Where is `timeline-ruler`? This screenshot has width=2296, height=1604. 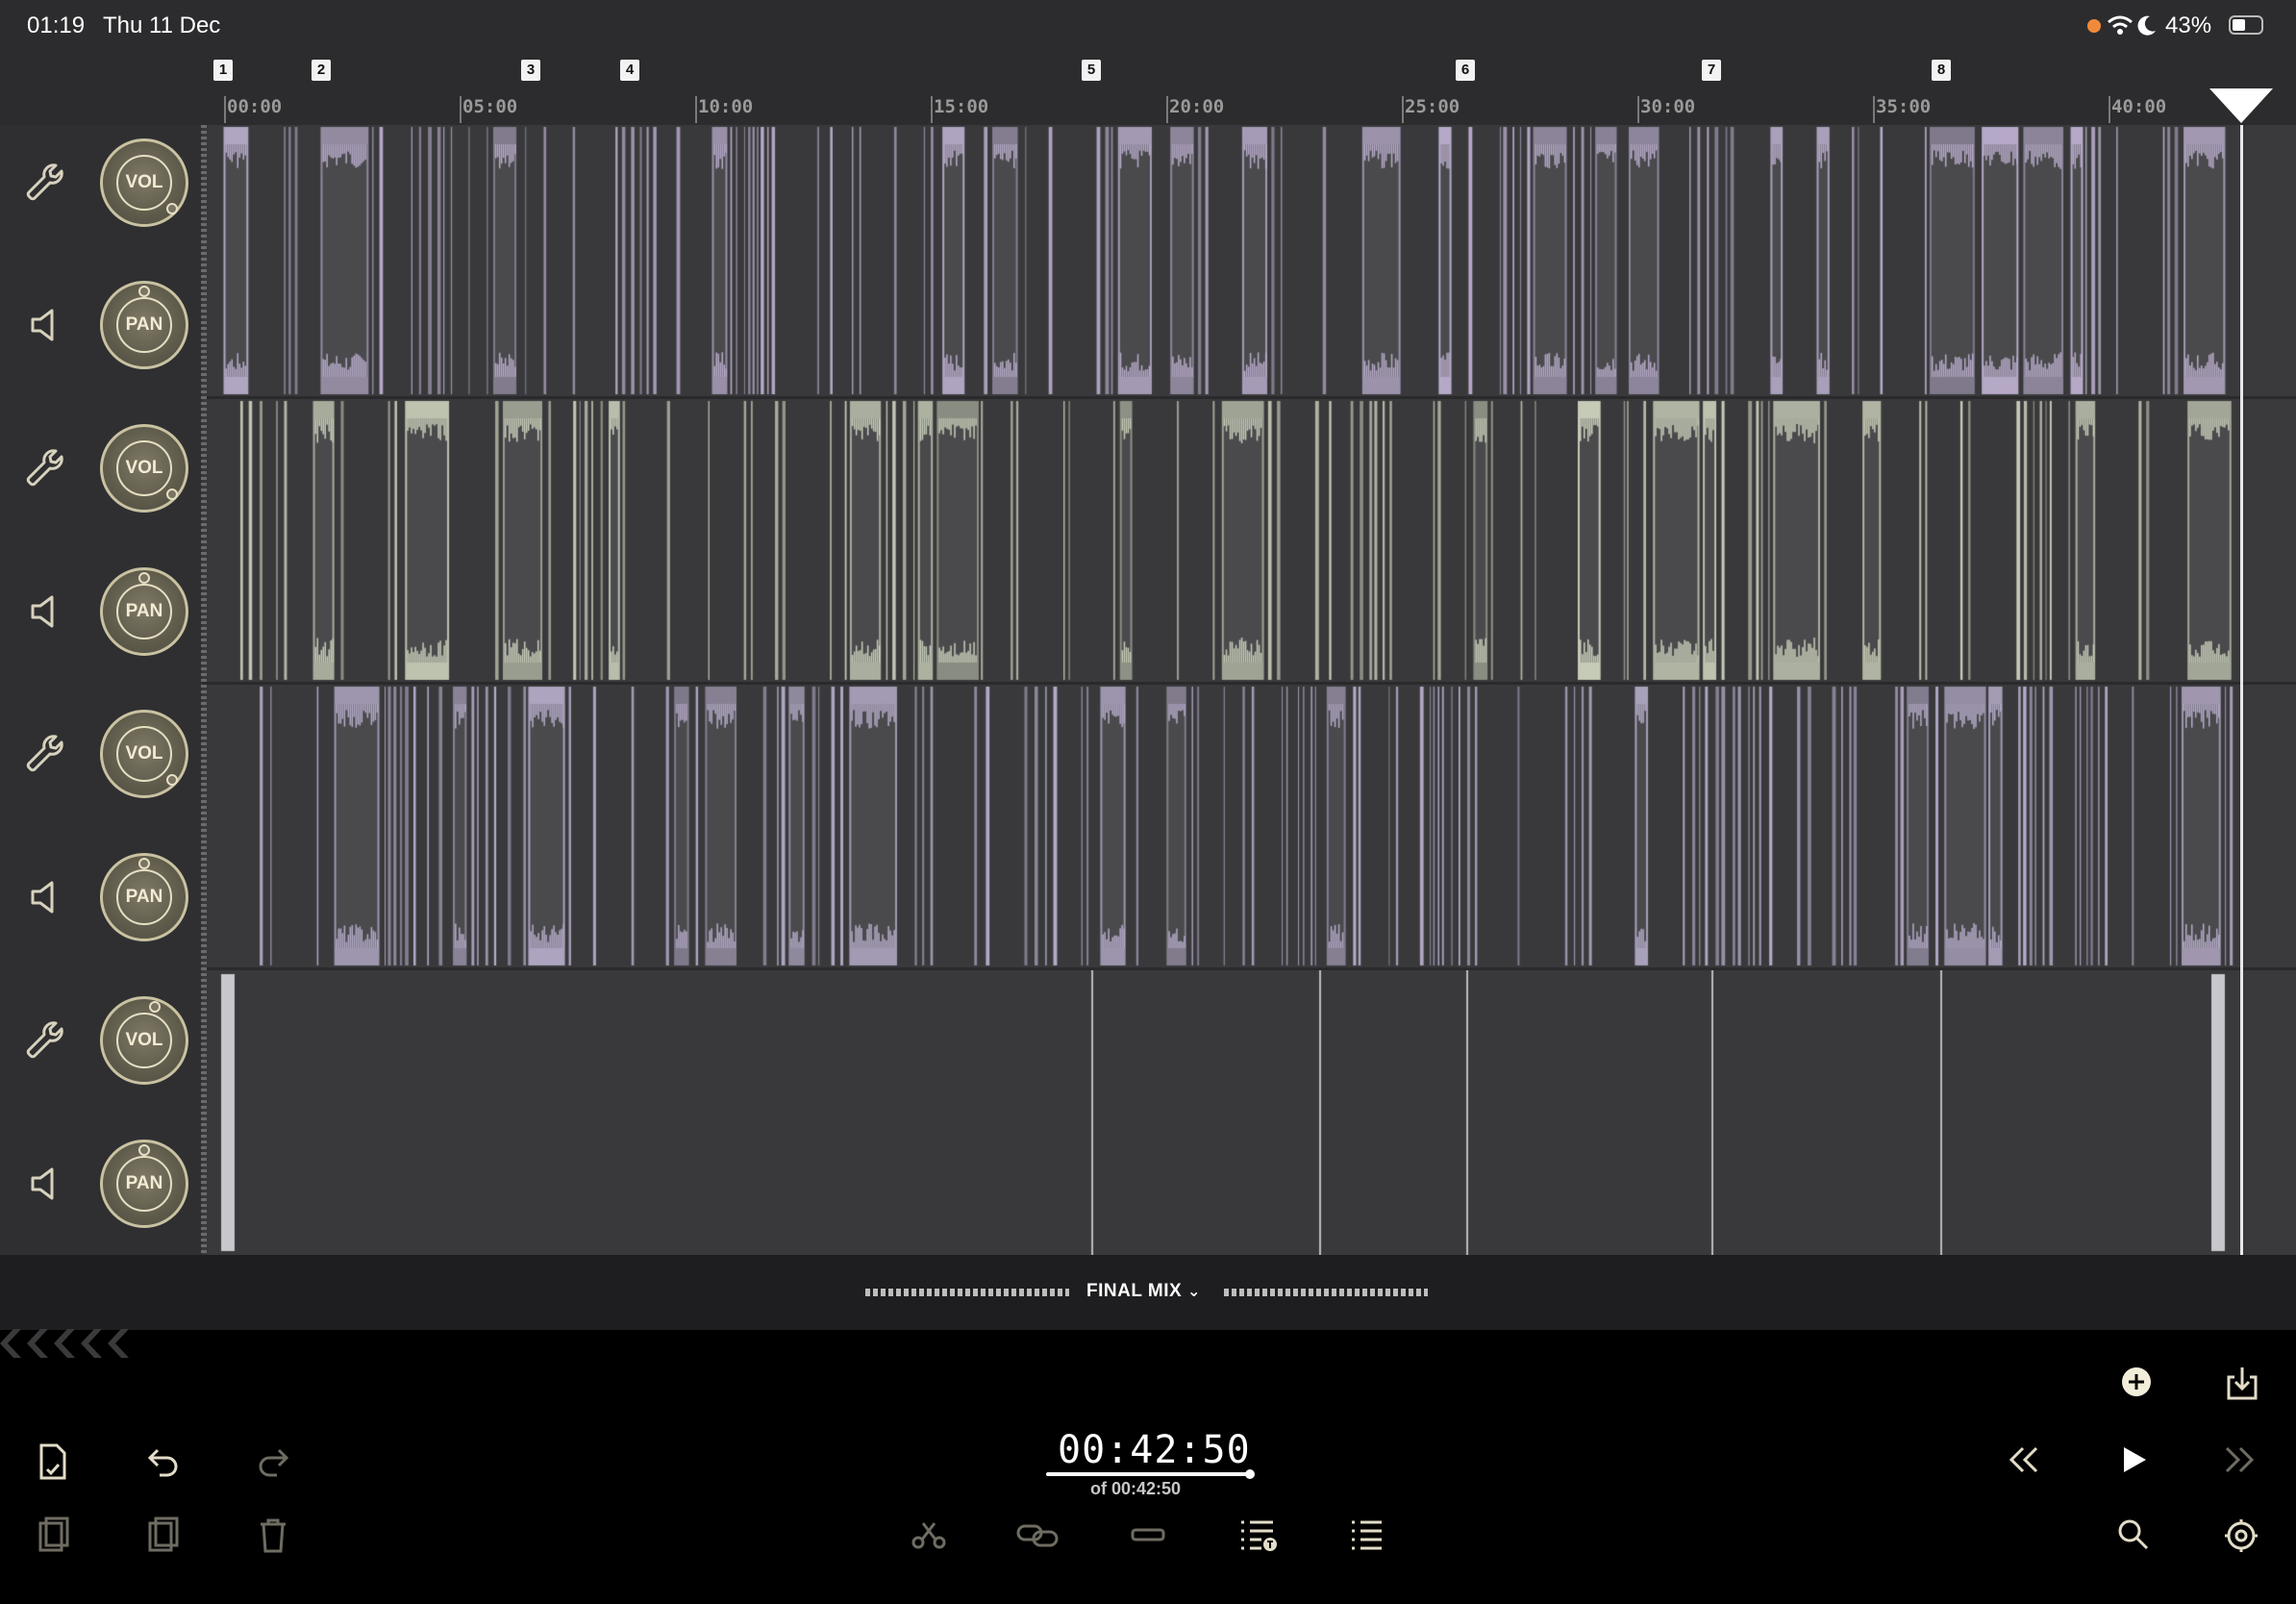
timeline-ruler is located at coordinates (1148, 90).